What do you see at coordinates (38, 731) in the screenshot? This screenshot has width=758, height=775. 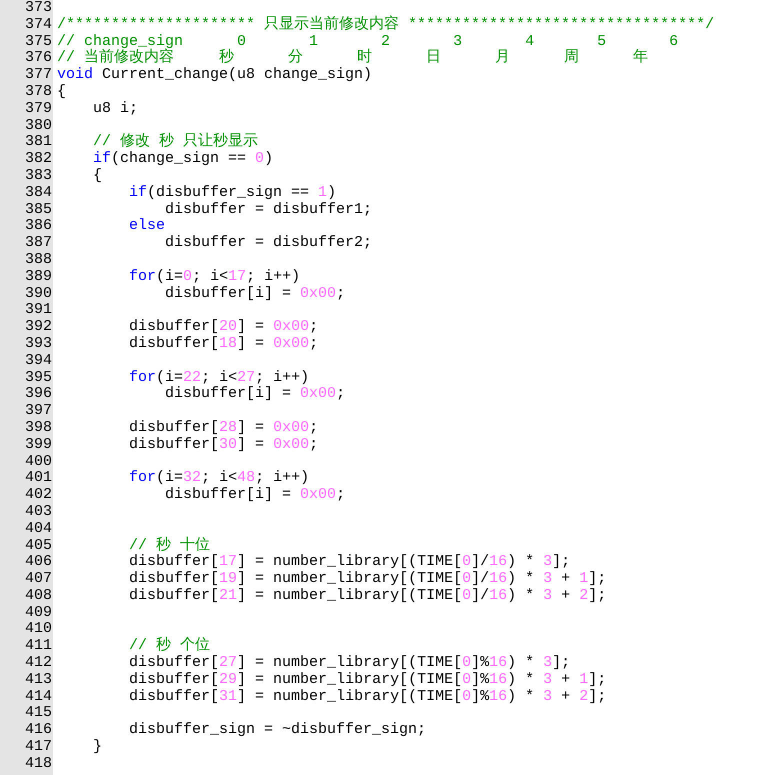 I see `line-number: 416` at bounding box center [38, 731].